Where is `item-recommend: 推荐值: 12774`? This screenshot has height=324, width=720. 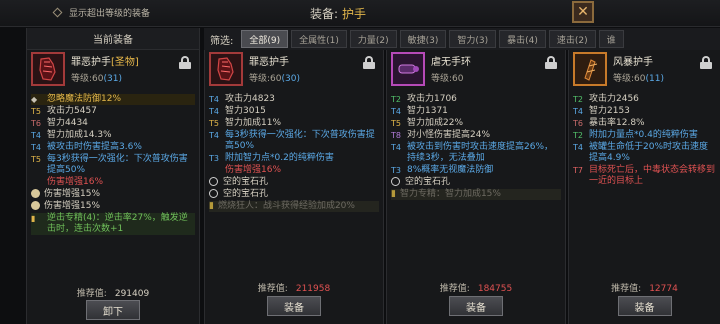
item-recommend: 推荐值: 12774 is located at coordinates (644, 287).